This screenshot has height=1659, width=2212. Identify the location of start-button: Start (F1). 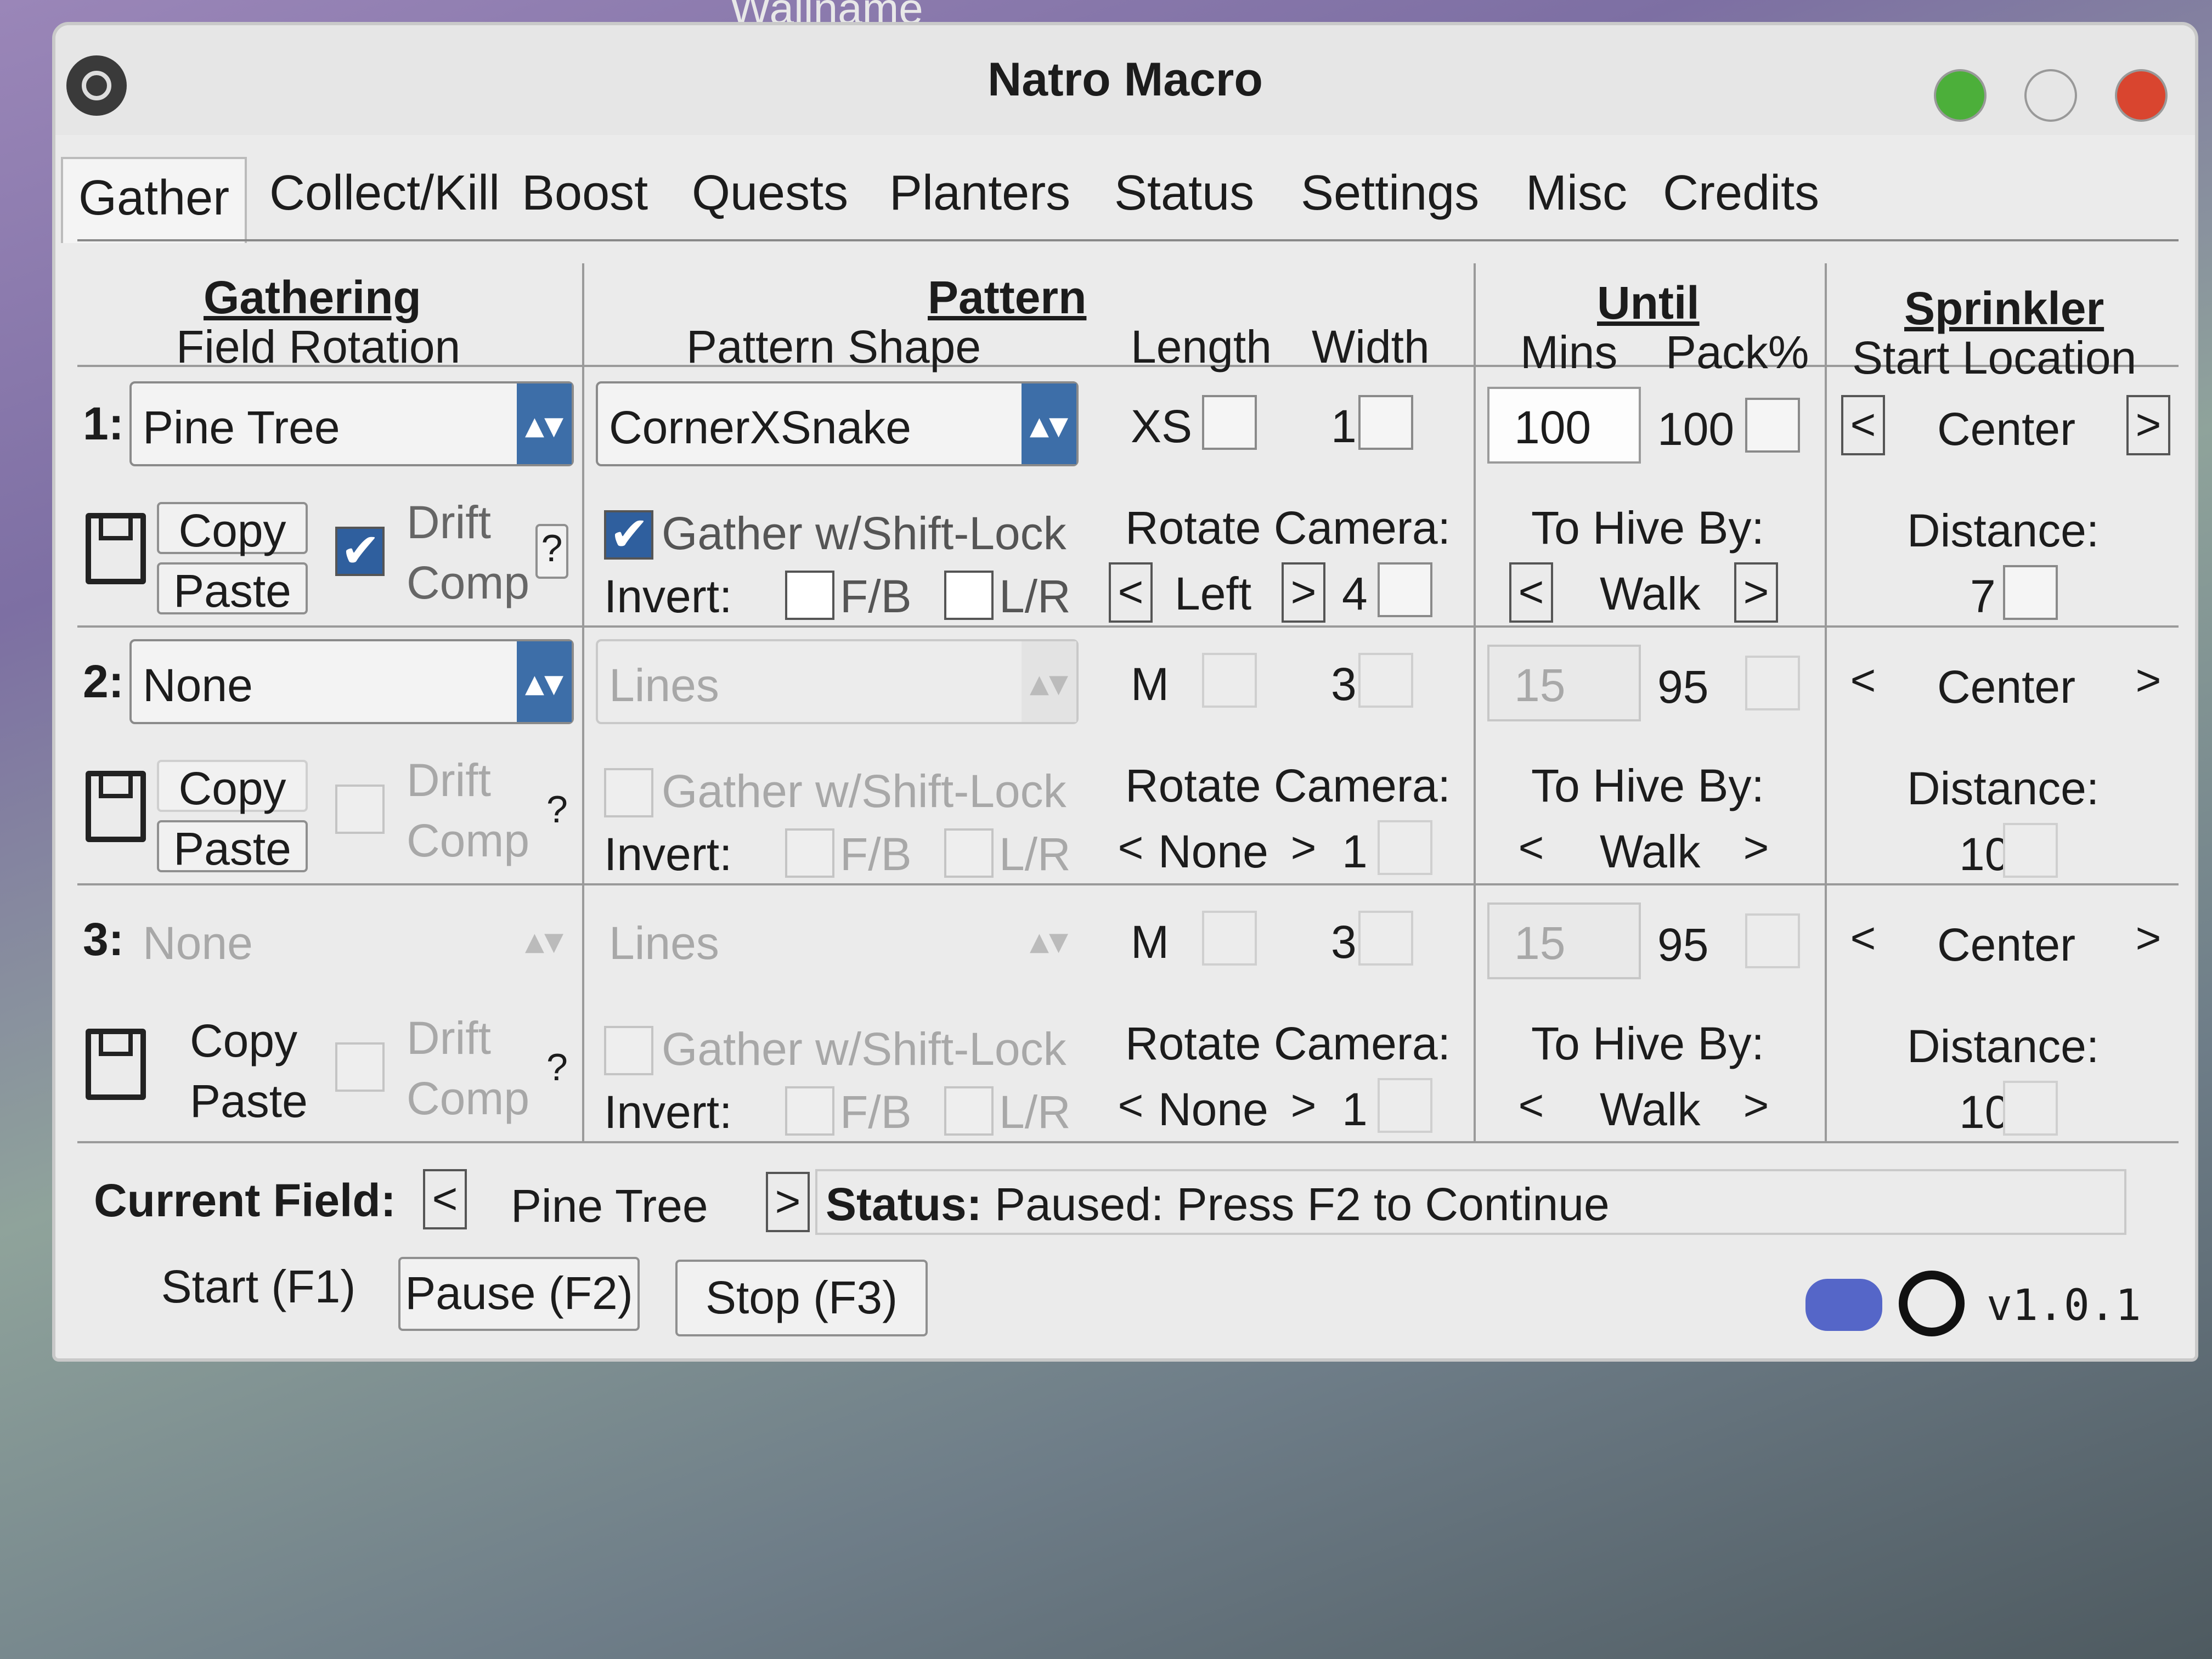
(258, 1287).